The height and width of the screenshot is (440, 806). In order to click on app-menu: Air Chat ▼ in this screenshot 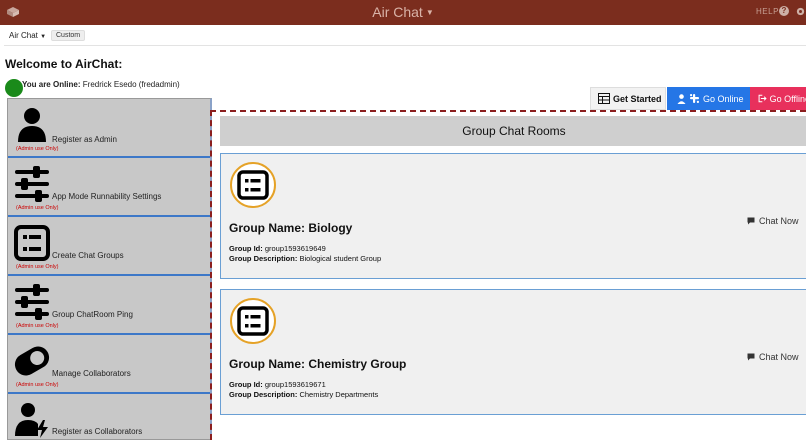, I will do `click(27, 35)`.